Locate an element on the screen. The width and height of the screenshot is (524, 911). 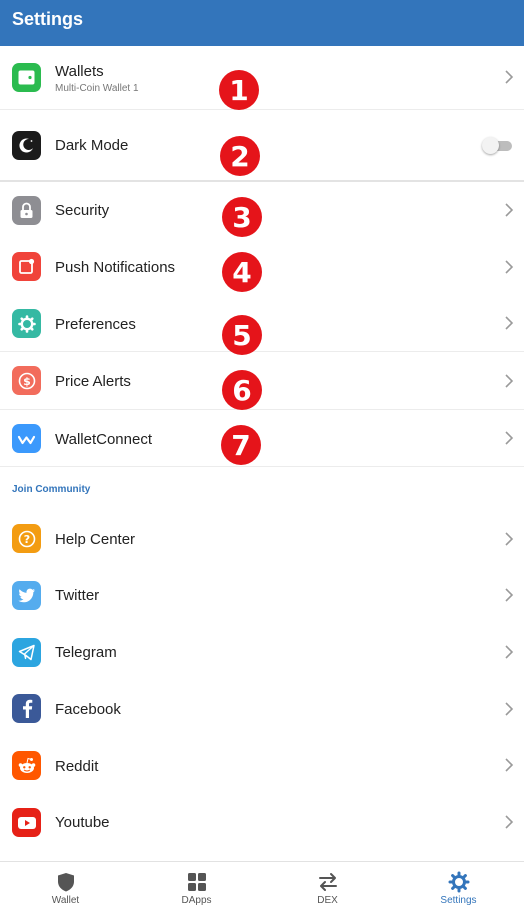
telegram-icon is located at coordinates (26, 652).